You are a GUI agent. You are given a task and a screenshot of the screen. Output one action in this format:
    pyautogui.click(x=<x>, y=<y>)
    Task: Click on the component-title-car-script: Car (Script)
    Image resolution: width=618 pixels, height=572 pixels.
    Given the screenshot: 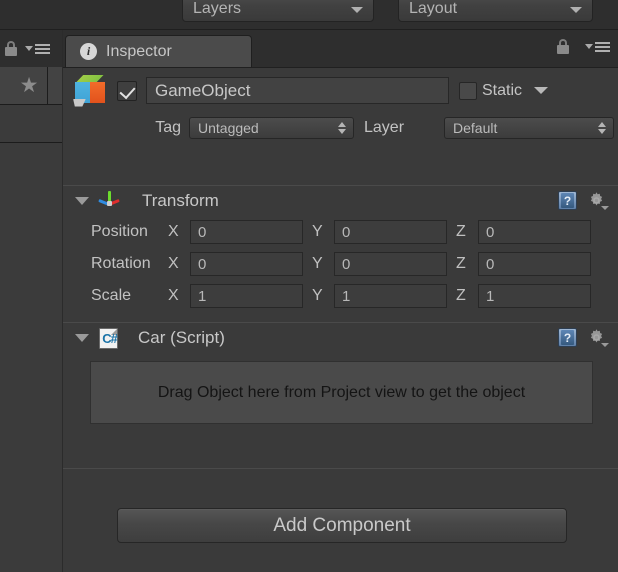 What is the action you would take?
    pyautogui.click(x=181, y=337)
    